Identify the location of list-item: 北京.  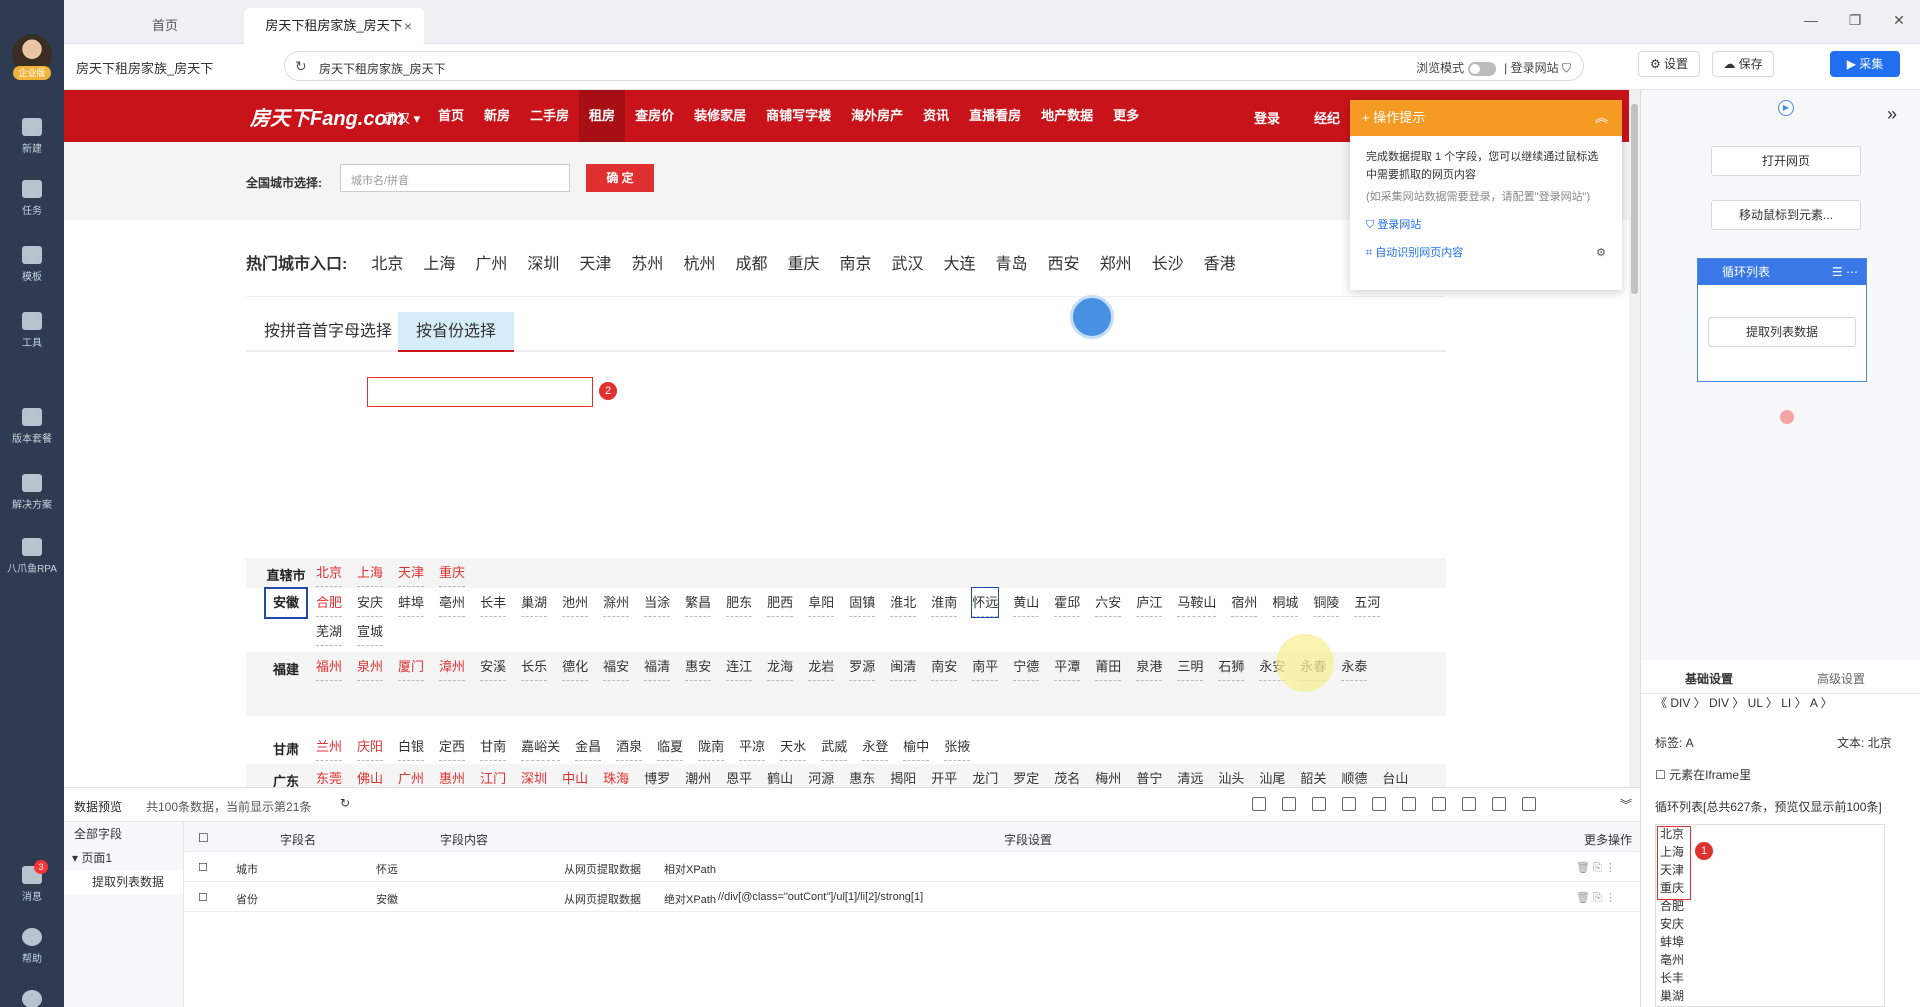
(1772, 834).